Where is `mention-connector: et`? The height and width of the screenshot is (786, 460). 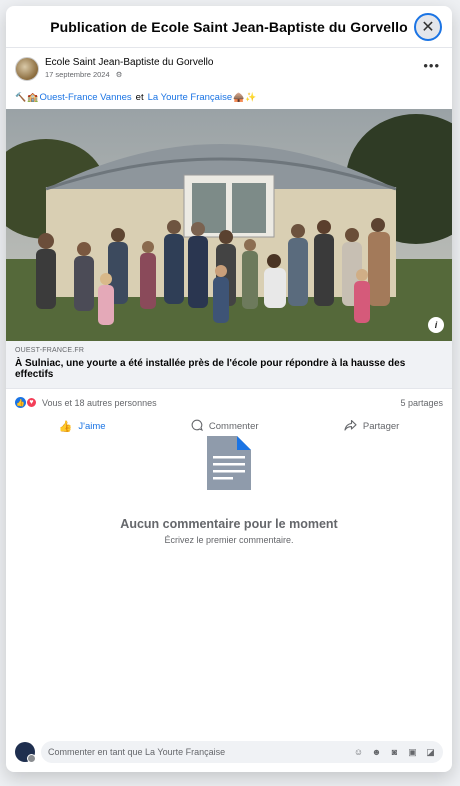
mention-connector: et is located at coordinates (139, 97).